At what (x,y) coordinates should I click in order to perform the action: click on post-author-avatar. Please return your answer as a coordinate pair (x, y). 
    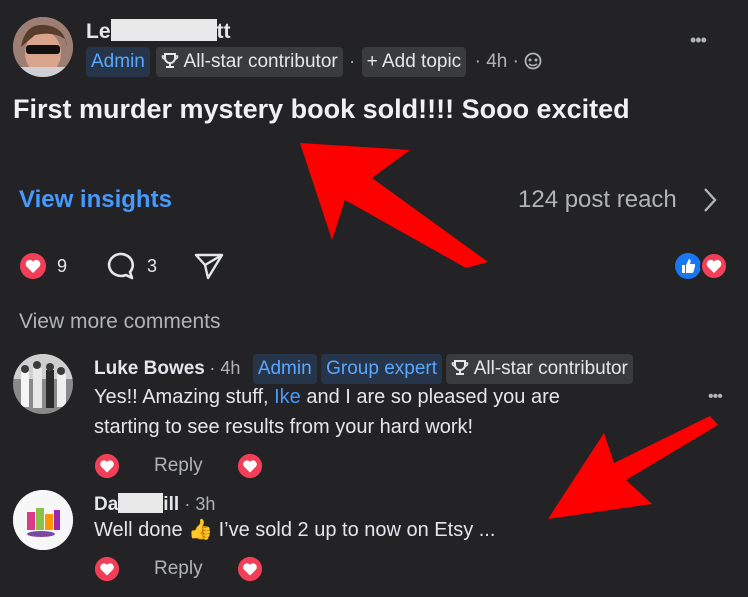
    Looking at the image, I should click on (43, 47).